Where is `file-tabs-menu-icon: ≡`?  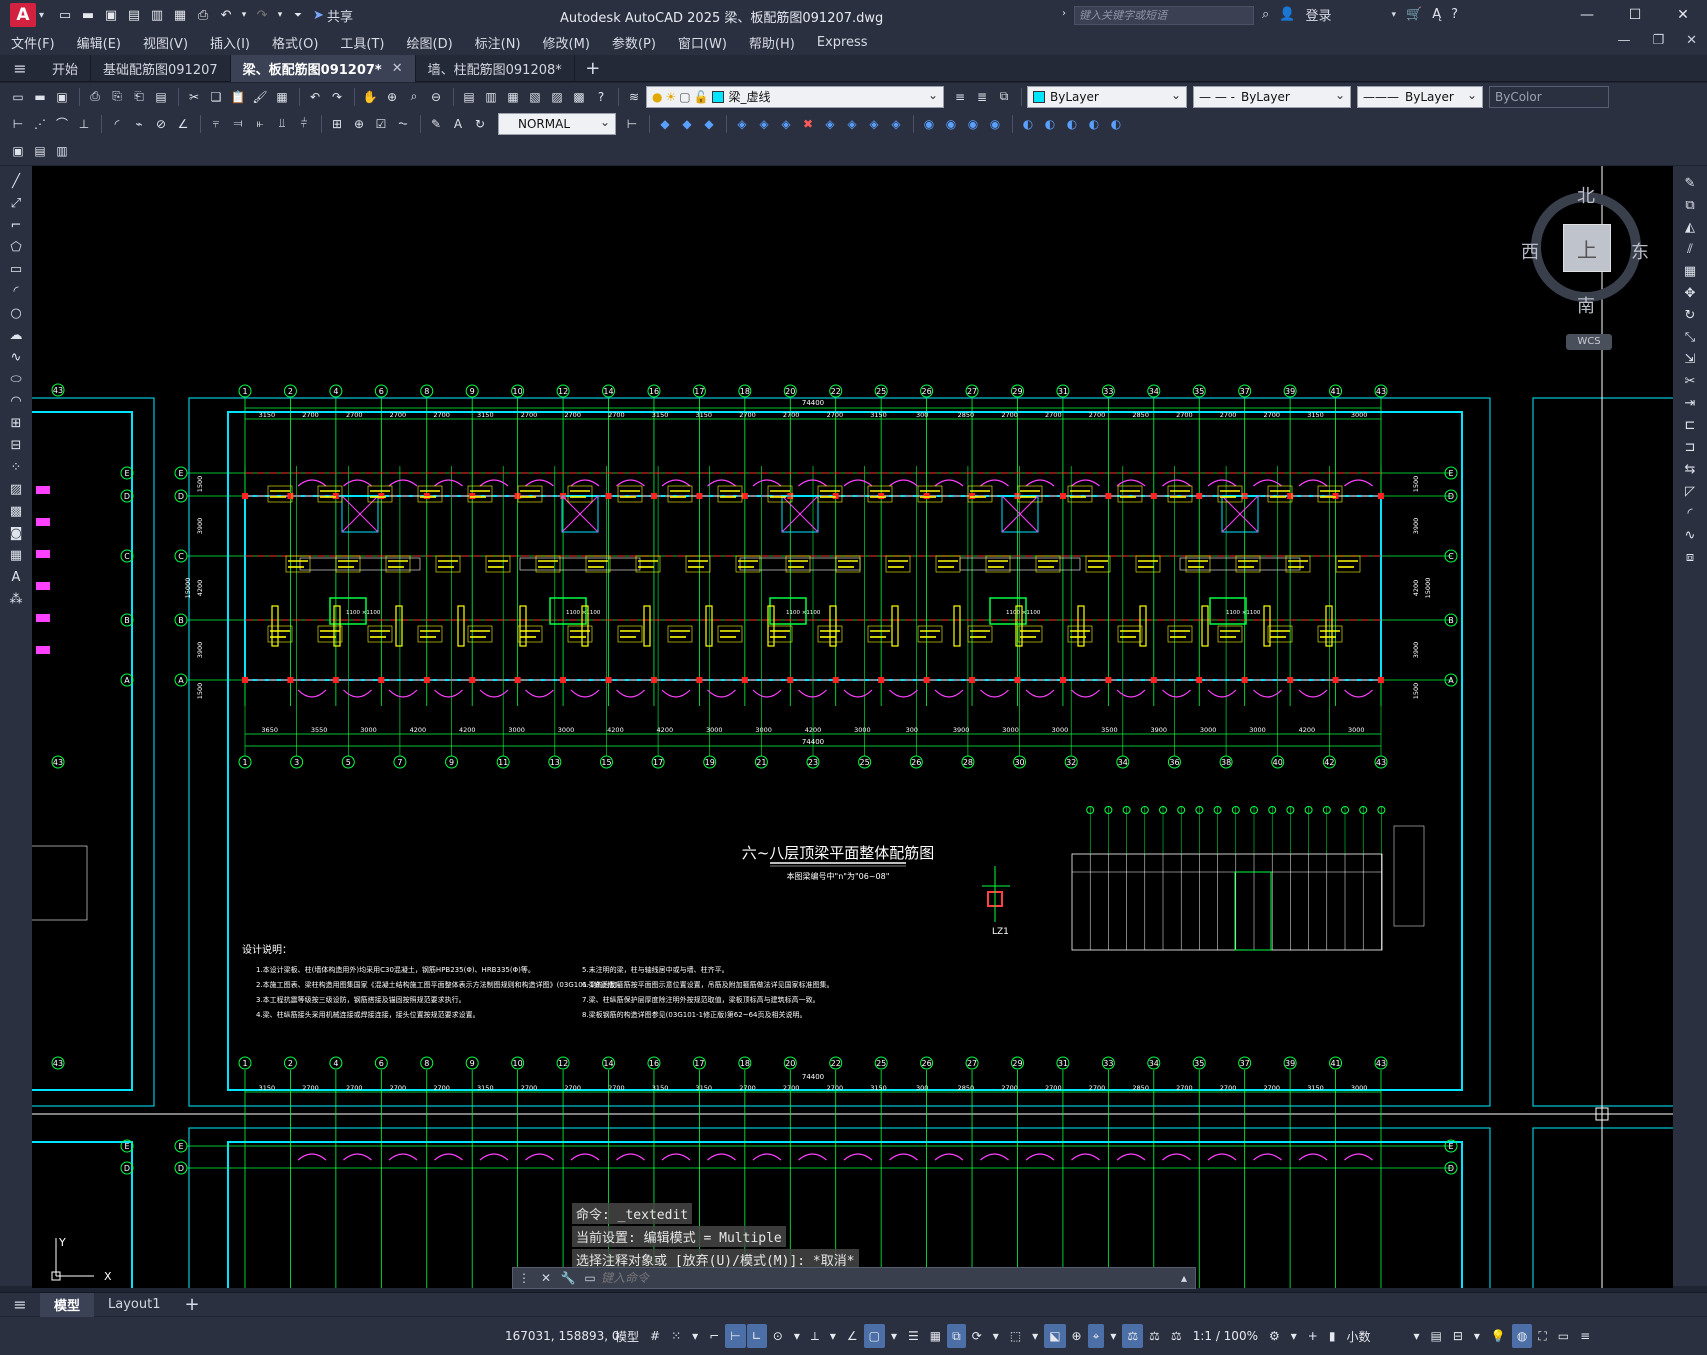
file-tabs-menu-icon: ≡ is located at coordinates (20, 68).